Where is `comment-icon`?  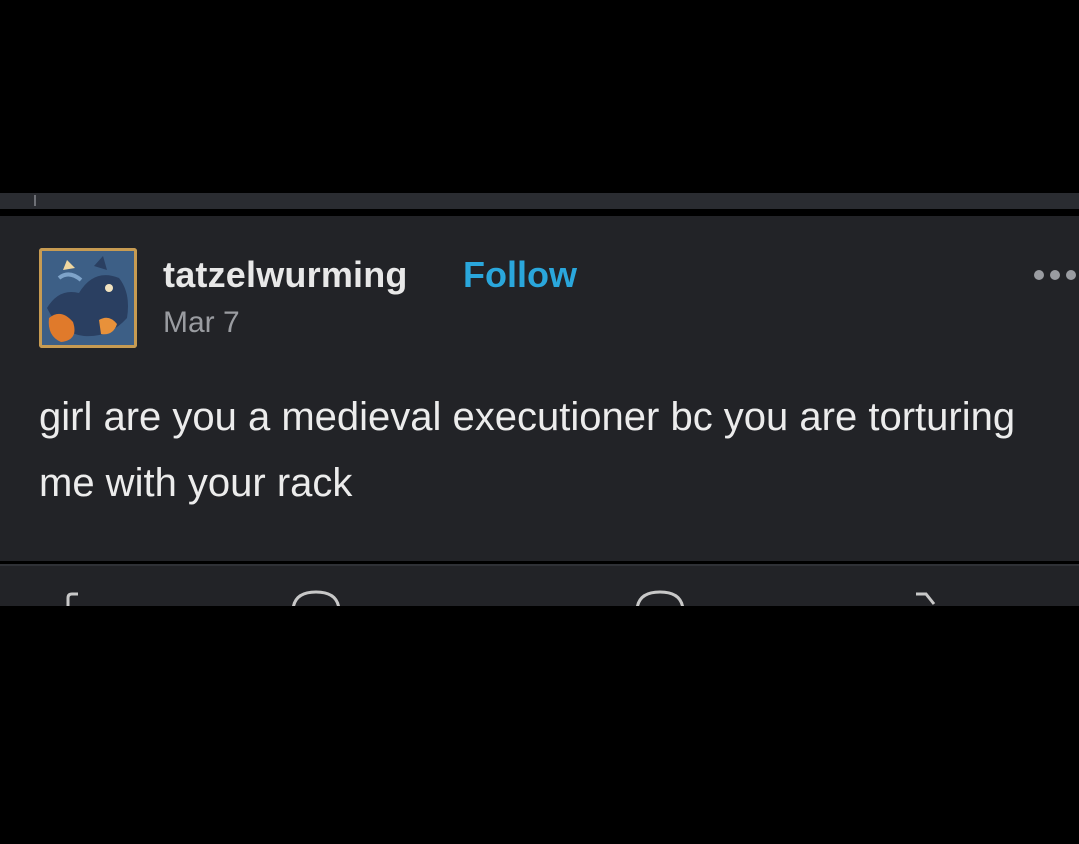
comment-icon is located at coordinates (316, 598).